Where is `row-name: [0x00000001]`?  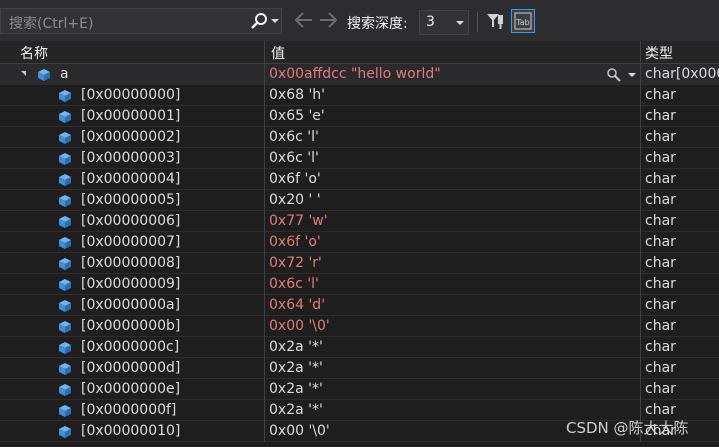 row-name: [0x00000001] is located at coordinates (131, 116).